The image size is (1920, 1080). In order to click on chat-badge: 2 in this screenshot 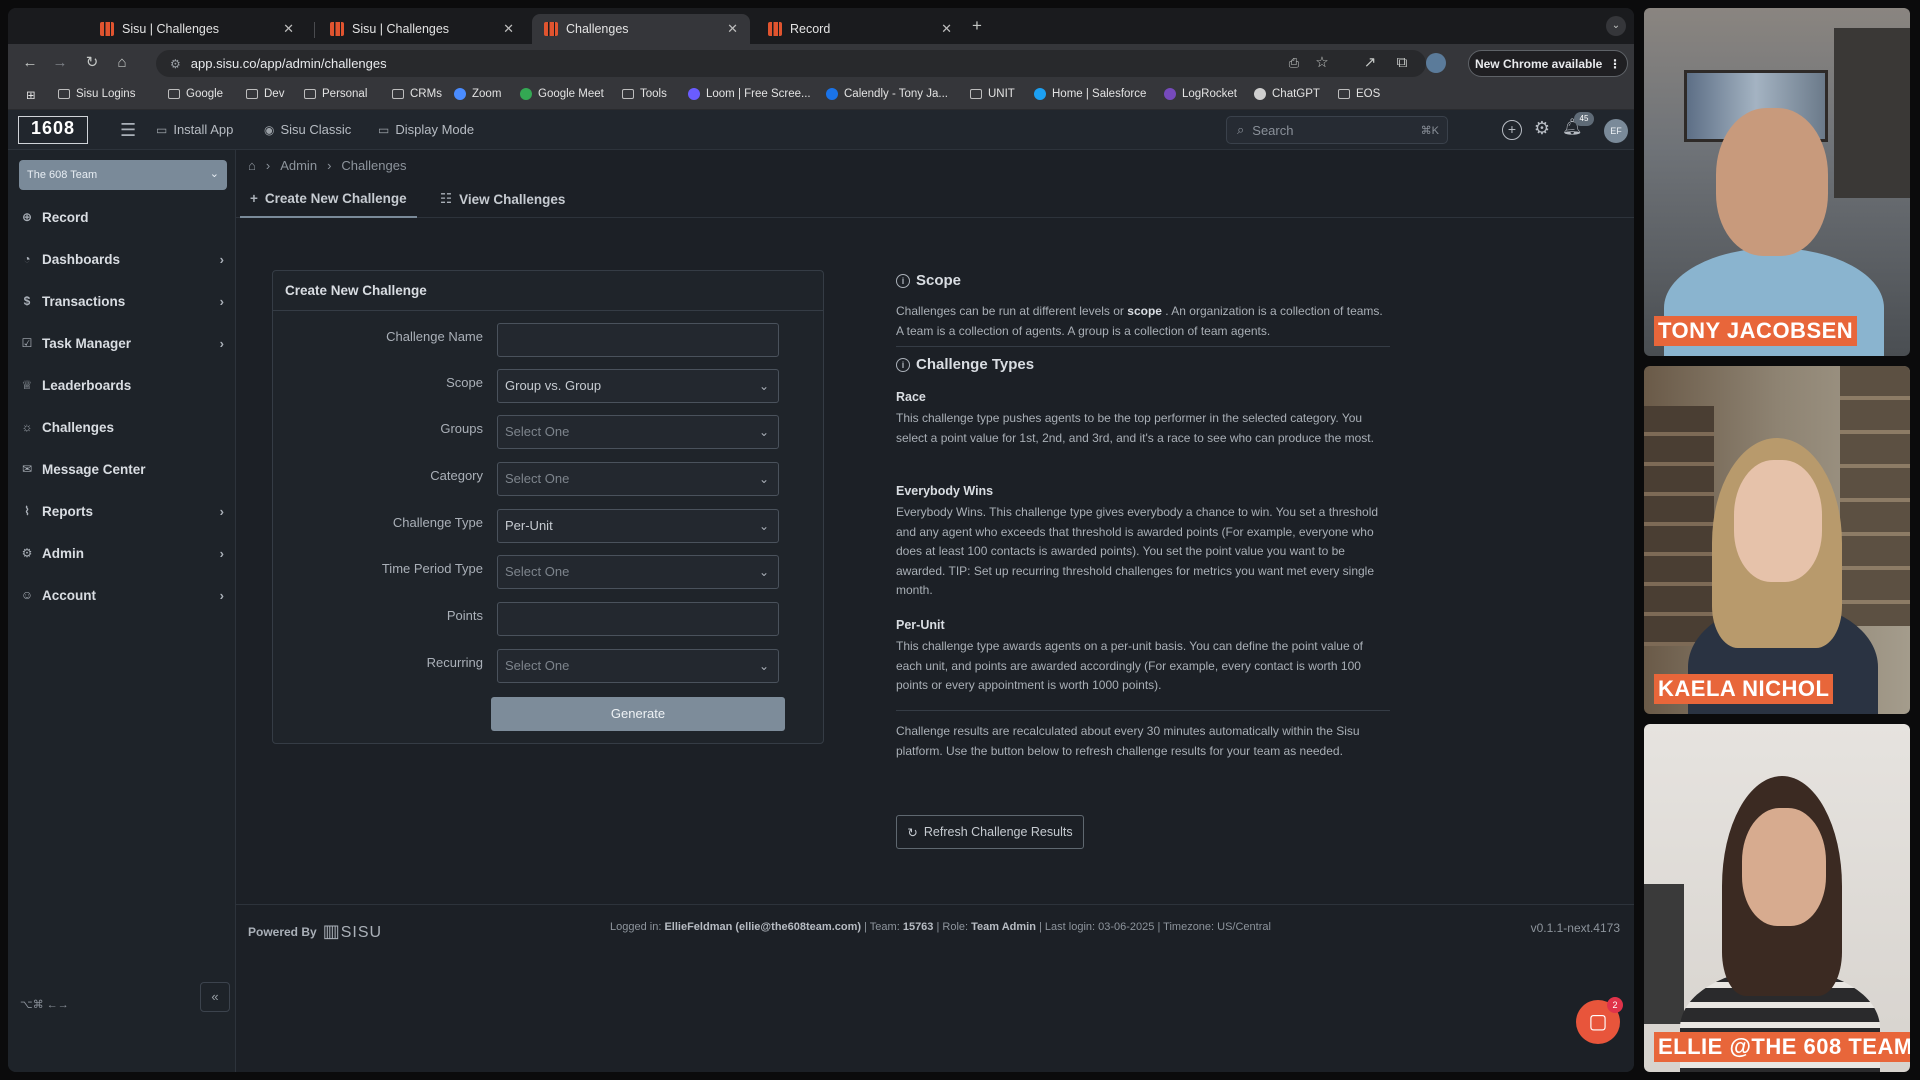, I will do `click(1615, 1005)`.